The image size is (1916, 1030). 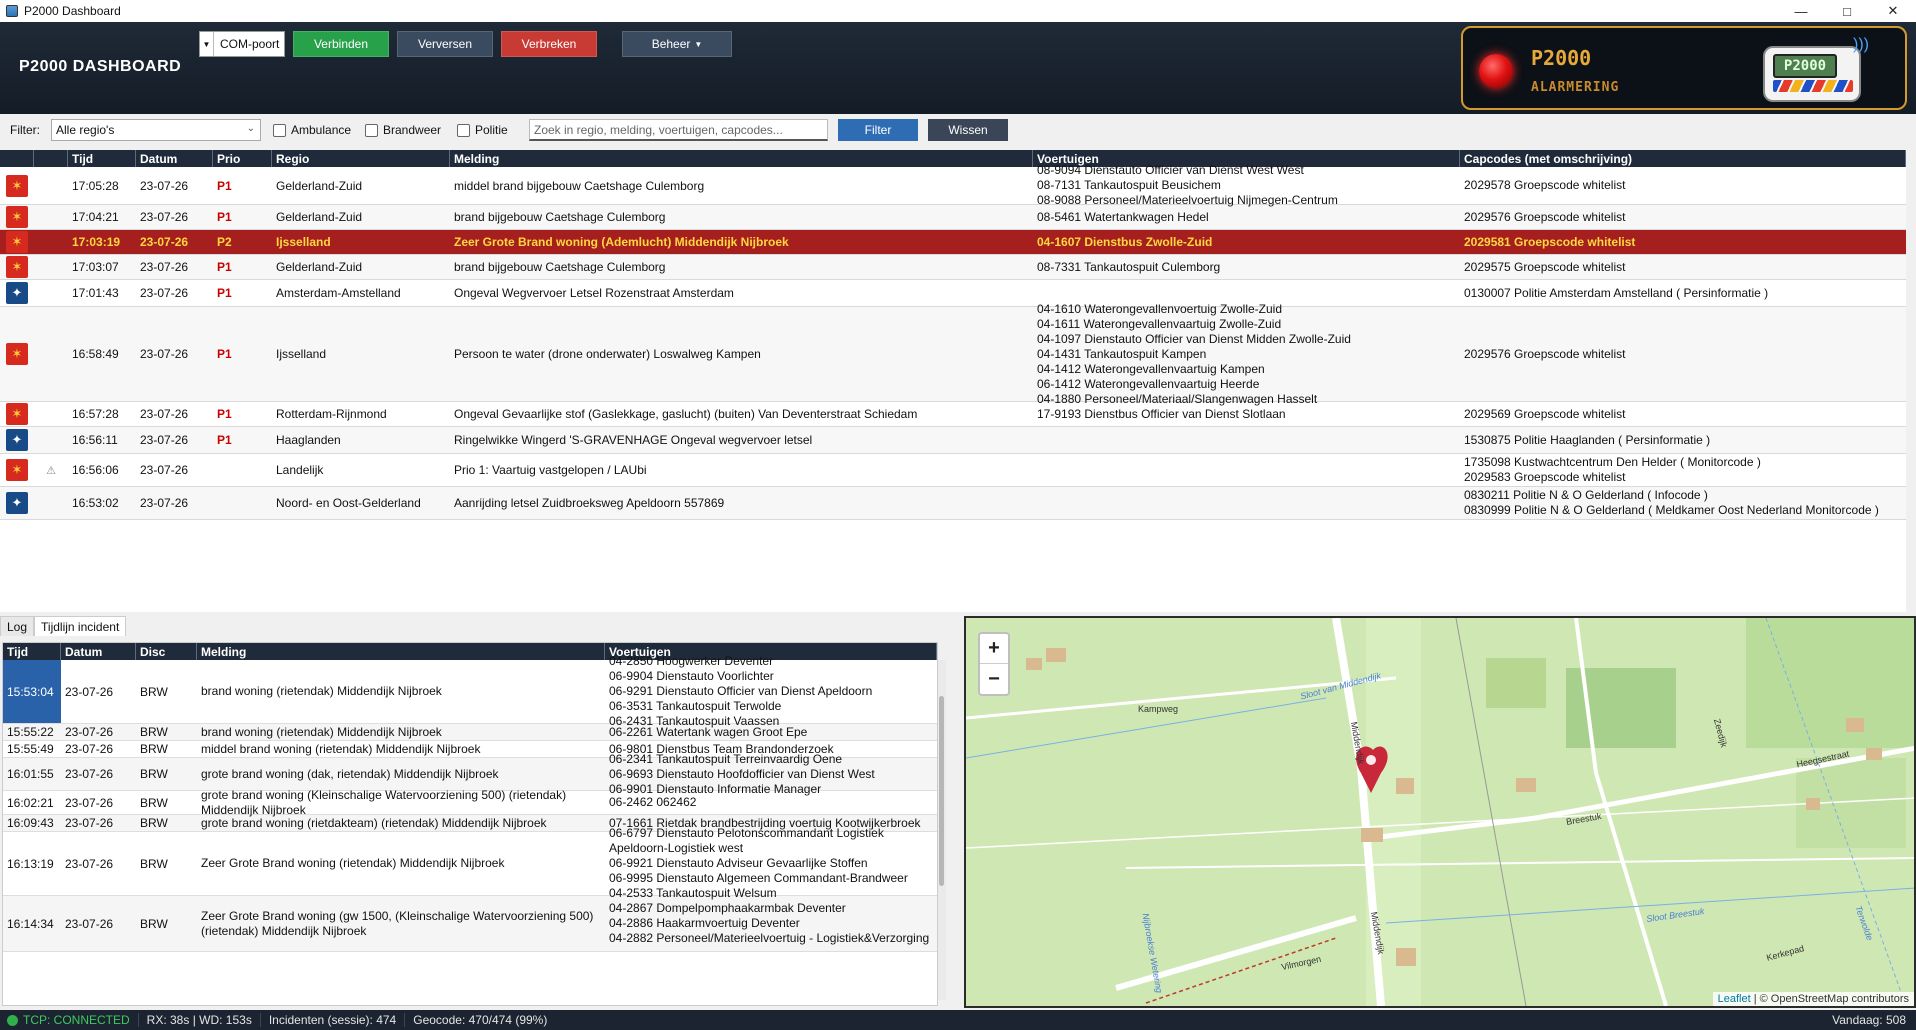 What do you see at coordinates (1496, 71) in the screenshot?
I see `alarm-light-icon` at bounding box center [1496, 71].